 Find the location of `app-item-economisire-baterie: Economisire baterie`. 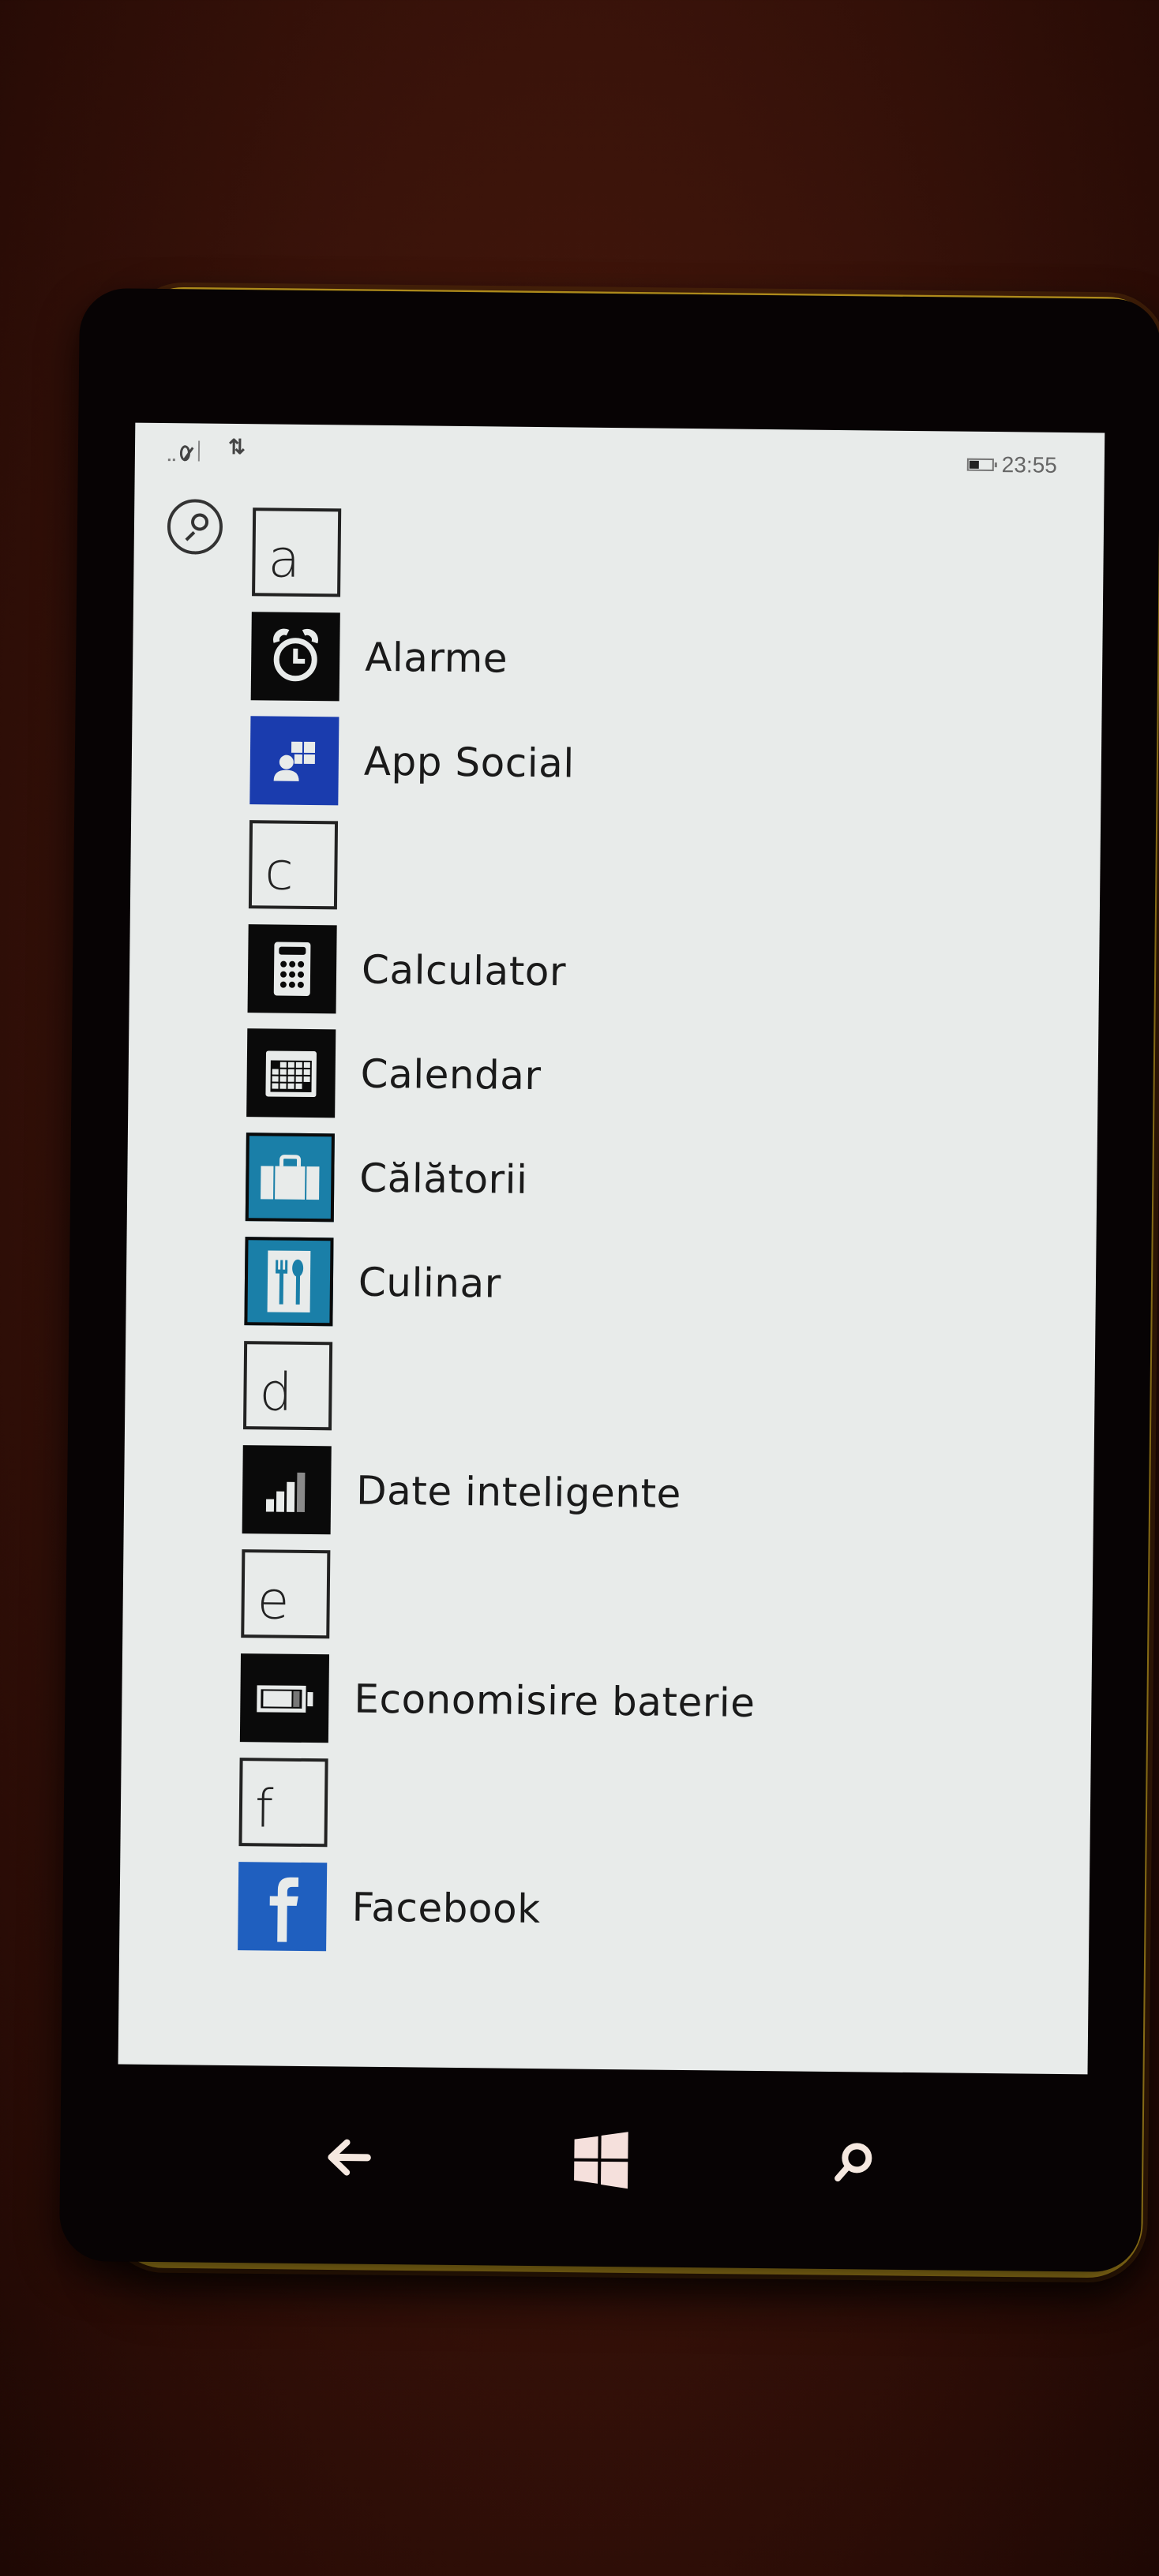

app-item-economisire-baterie: Economisire baterie is located at coordinates (654, 1702).